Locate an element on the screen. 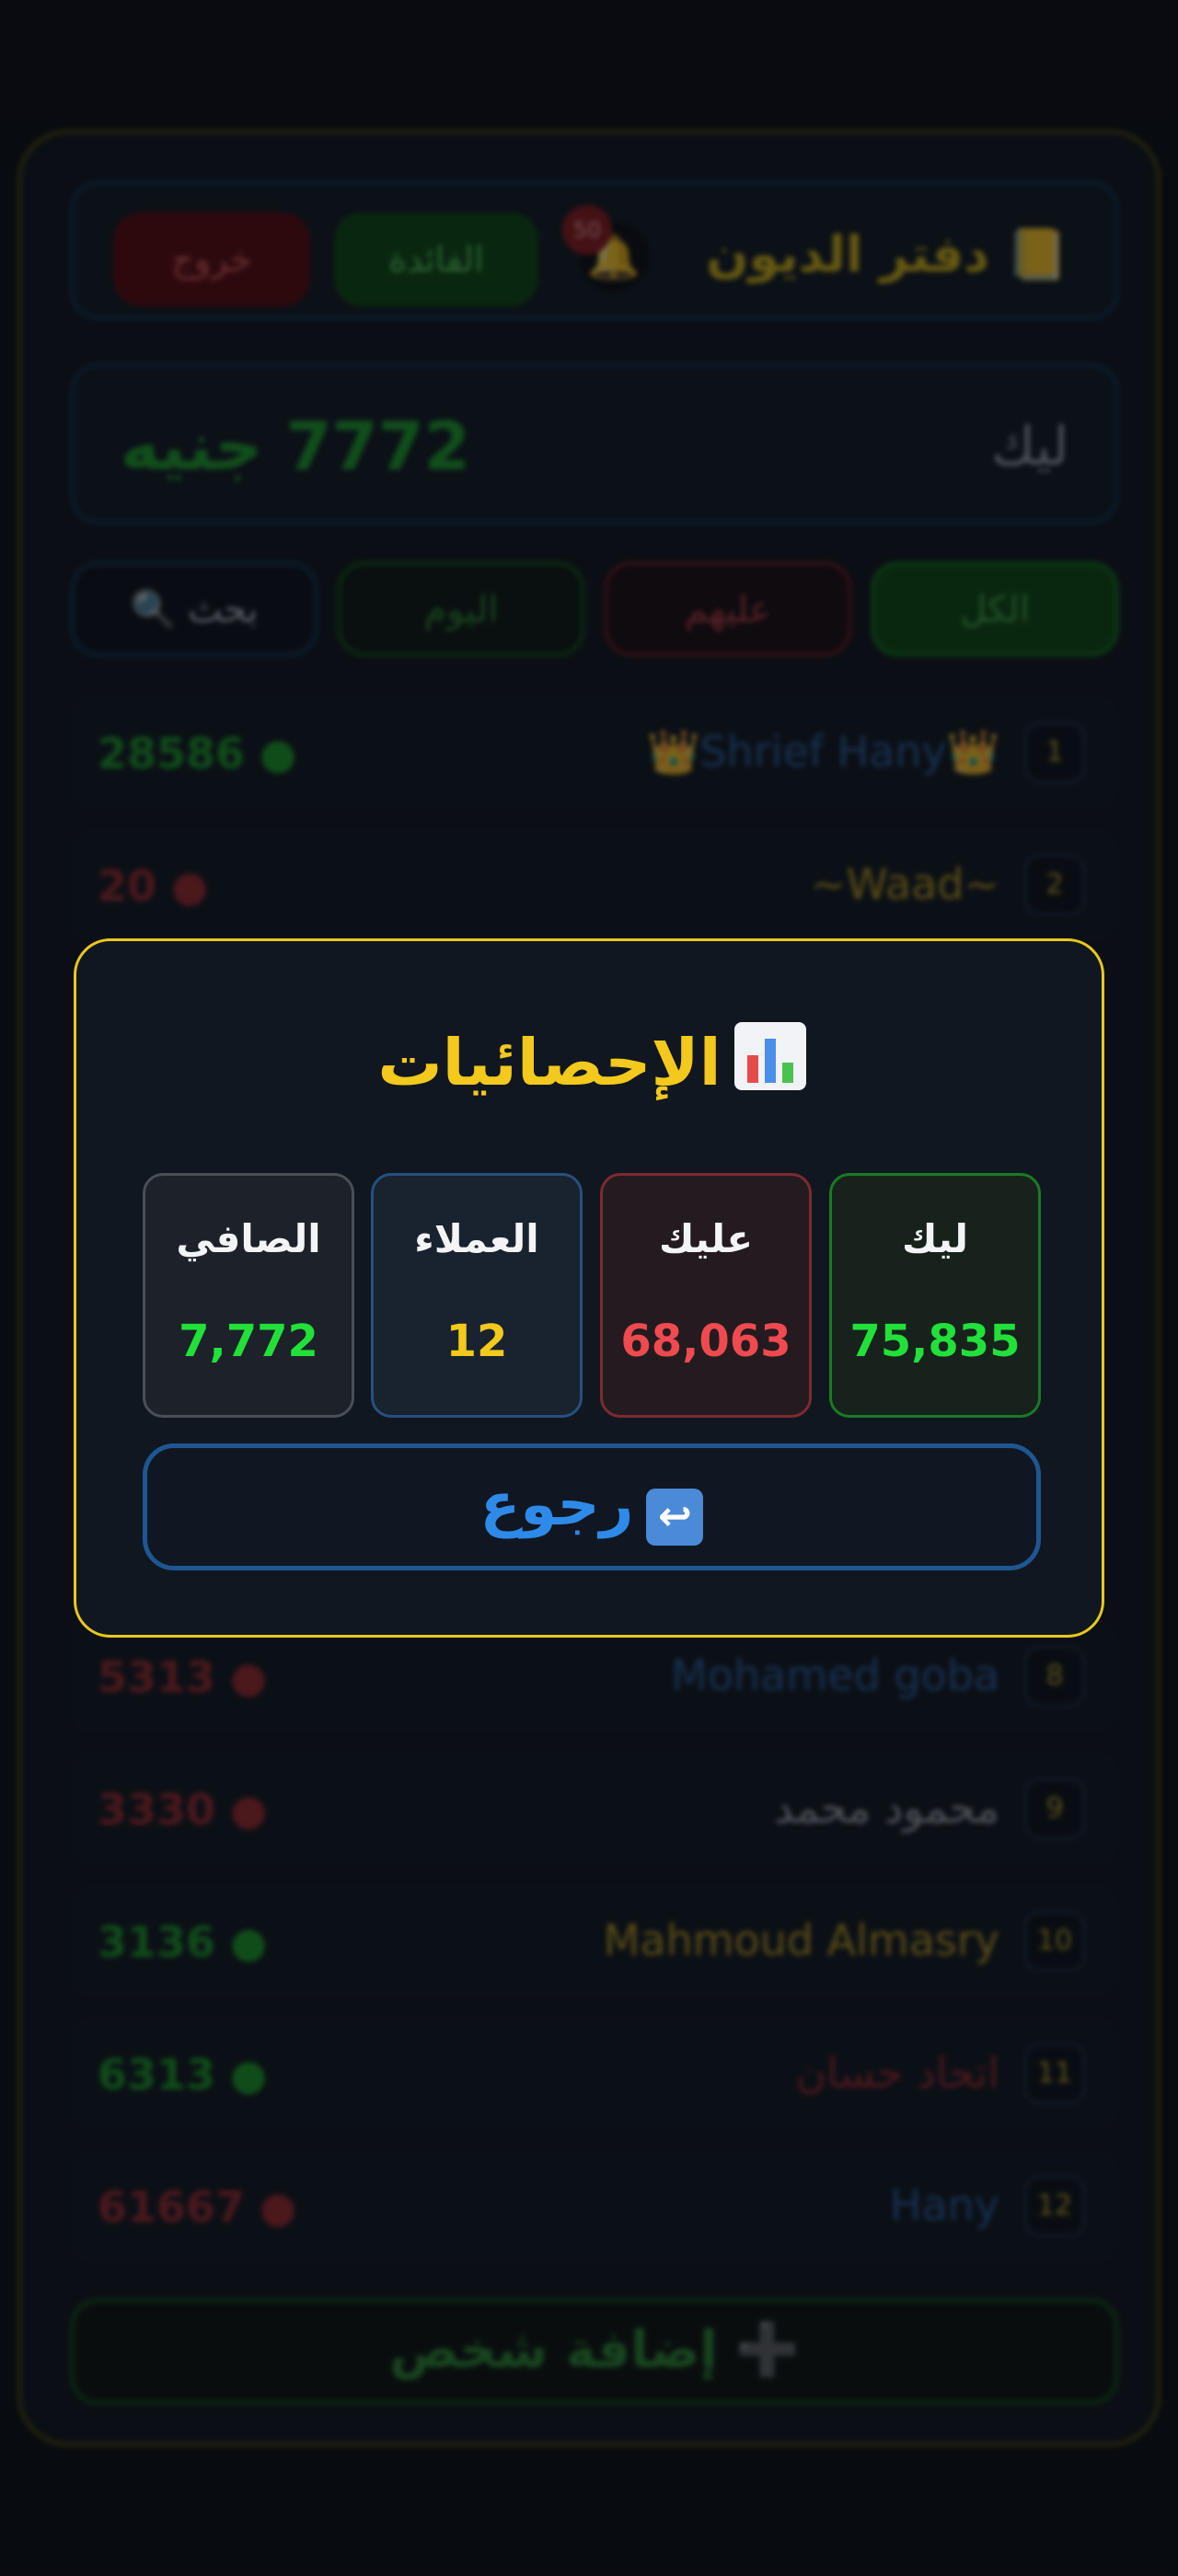 This screenshot has width=1178, height=2576. stat-label: ليك is located at coordinates (935, 1238).